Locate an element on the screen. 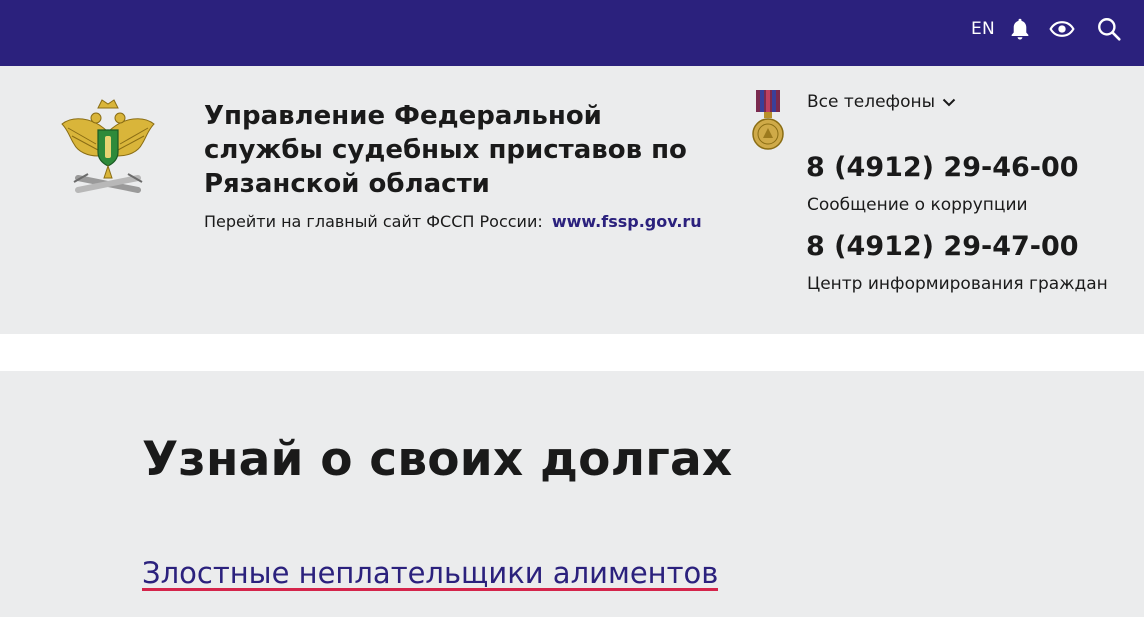  section-heading: Узнай о своих долгах is located at coordinates (437, 459).